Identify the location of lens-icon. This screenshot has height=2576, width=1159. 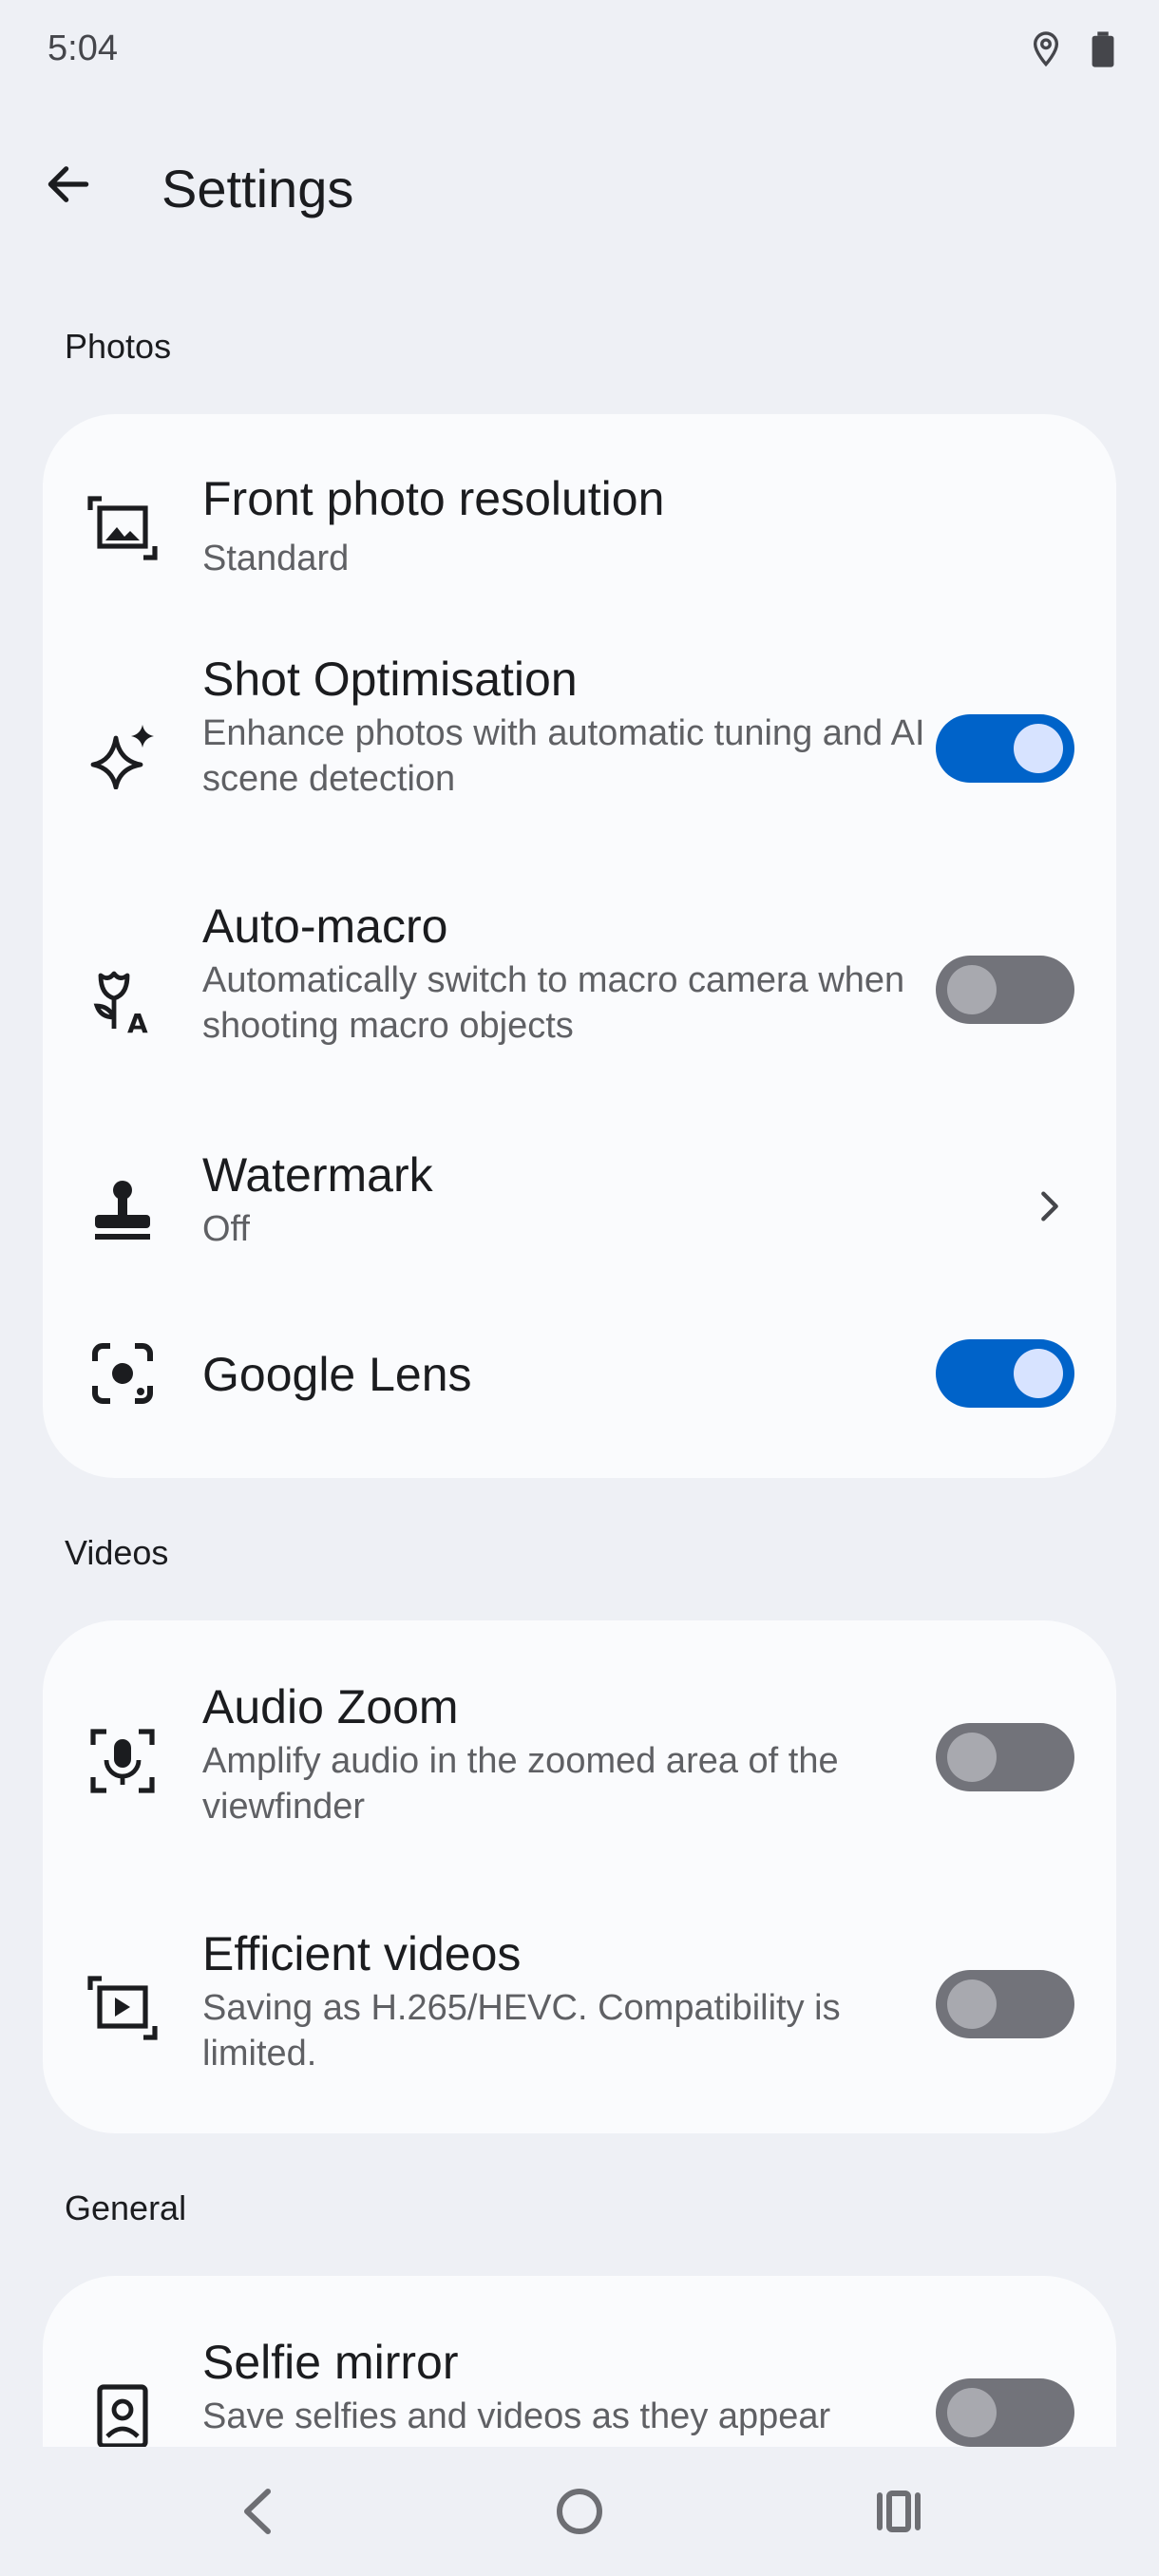
(123, 1373).